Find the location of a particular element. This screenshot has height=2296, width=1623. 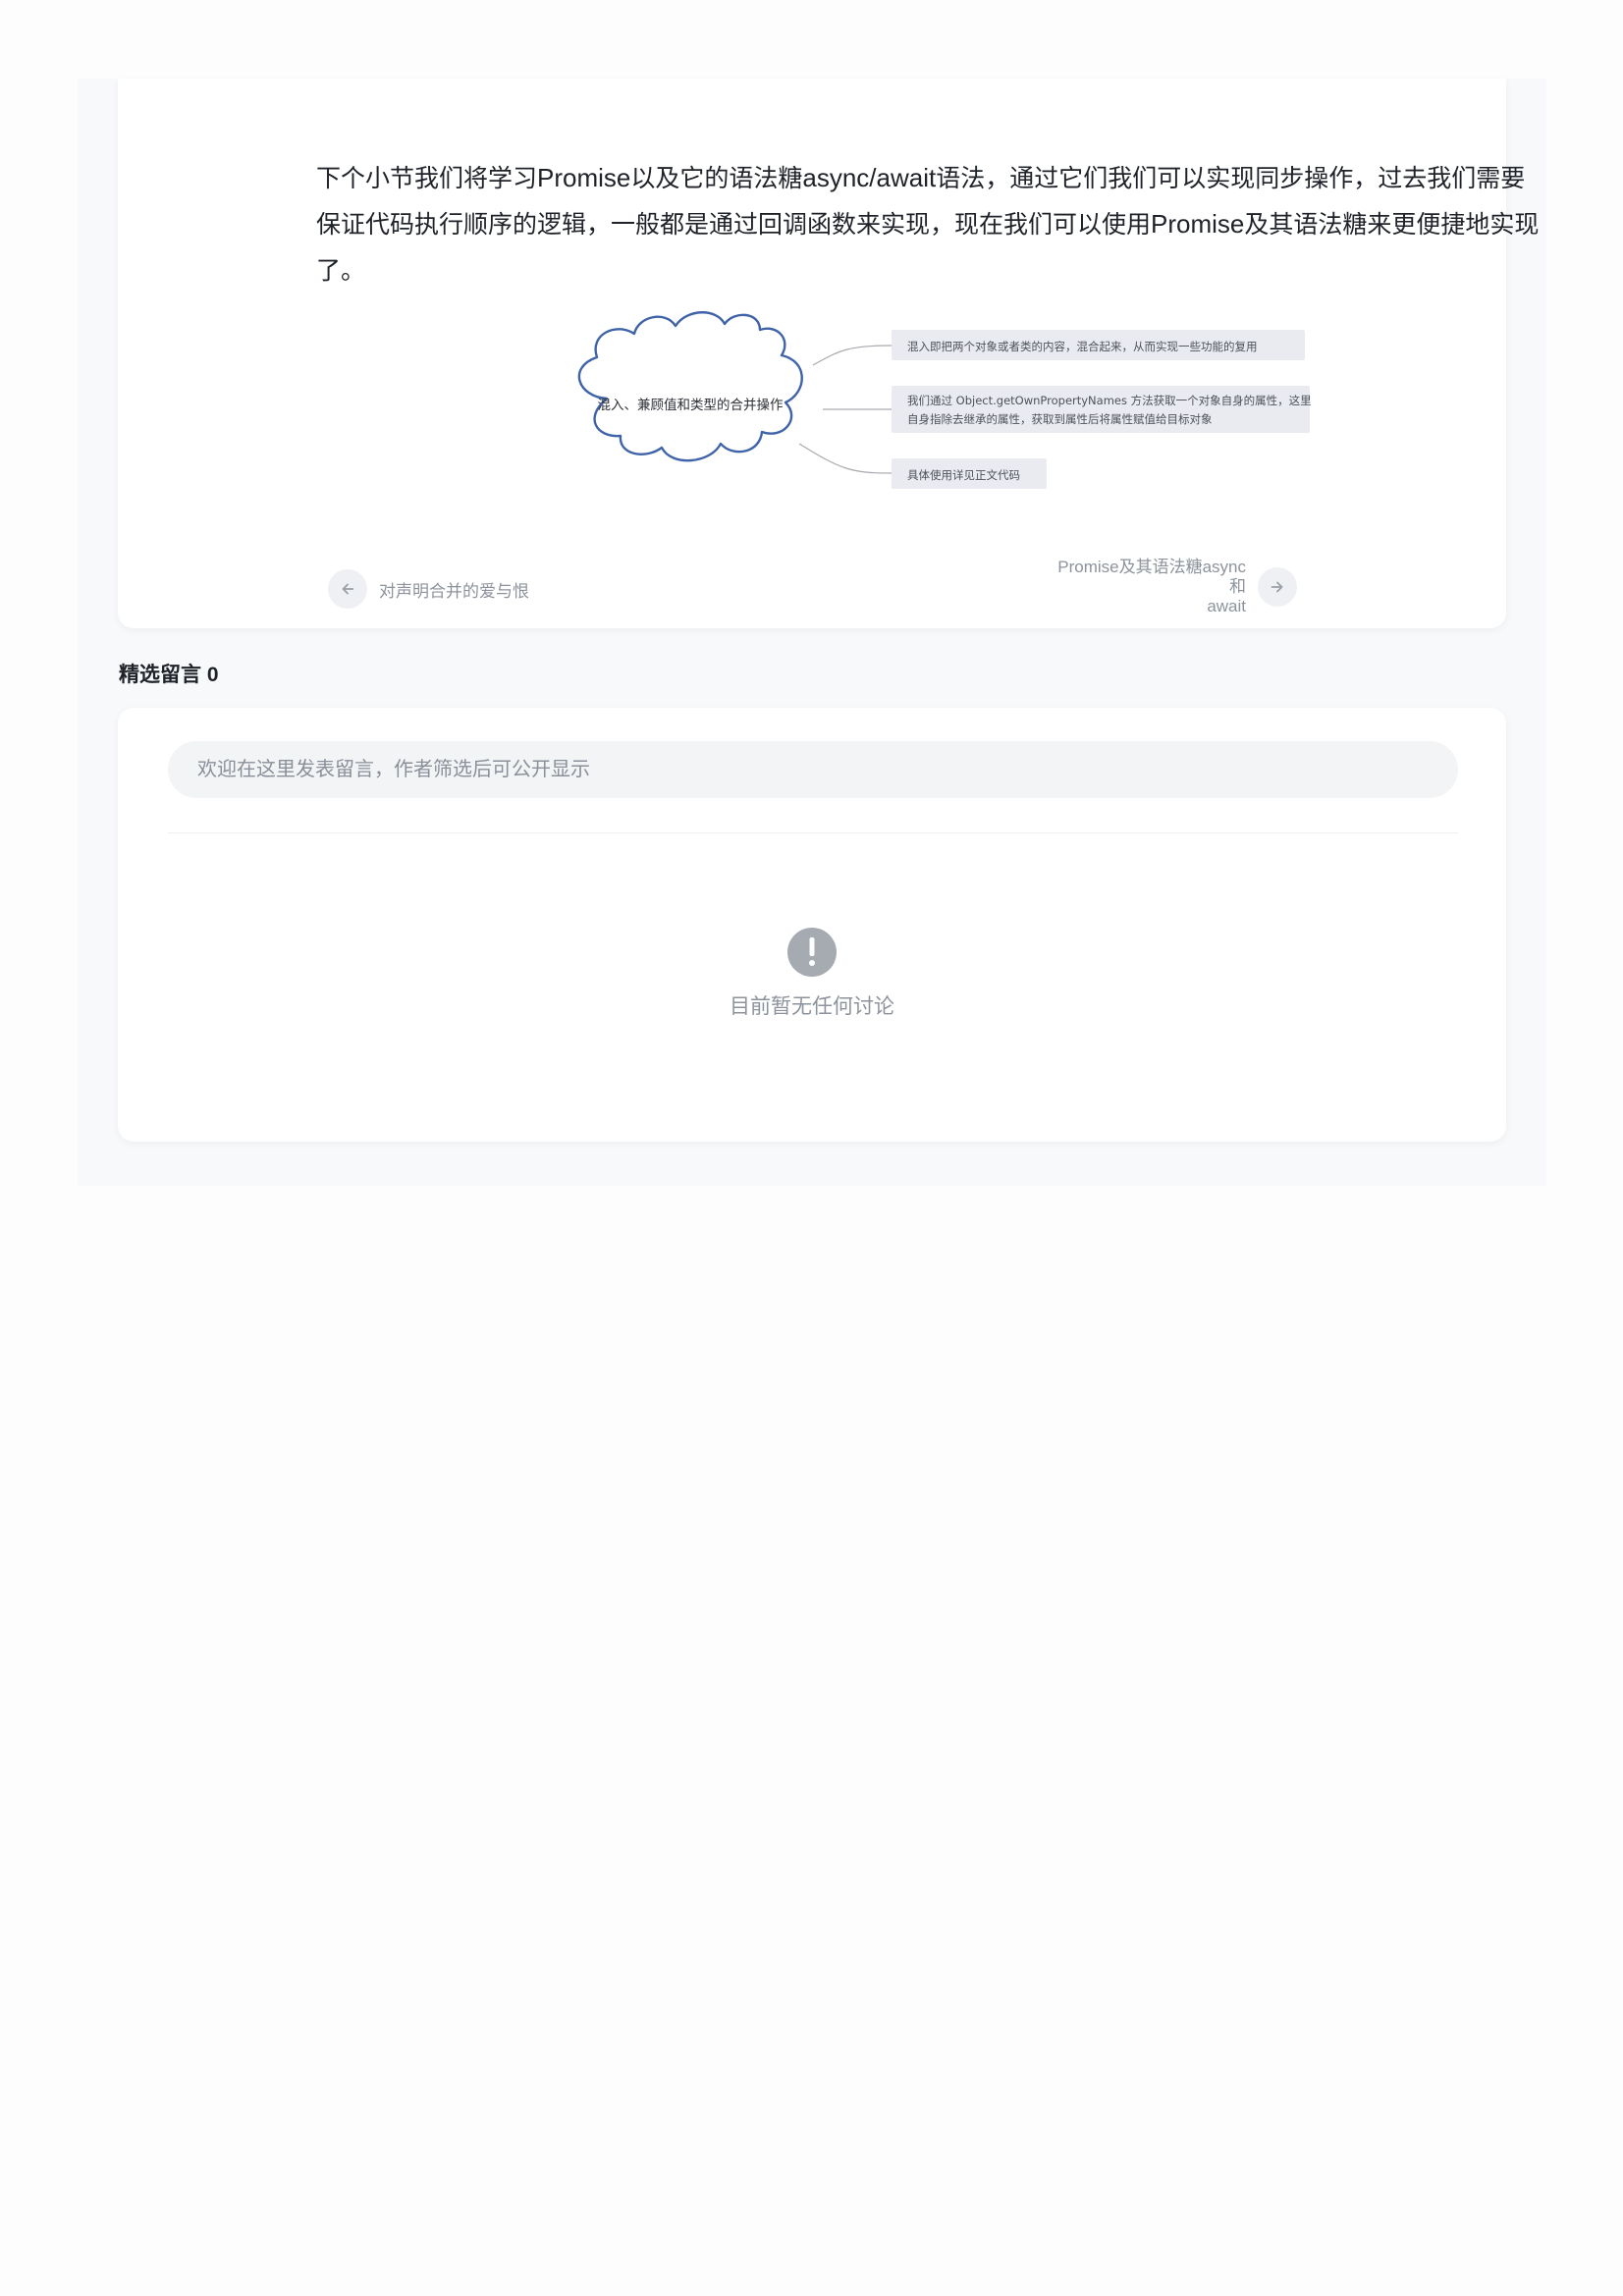

empty-state: 目前暂无任何讨论 is located at coordinates (812, 974).